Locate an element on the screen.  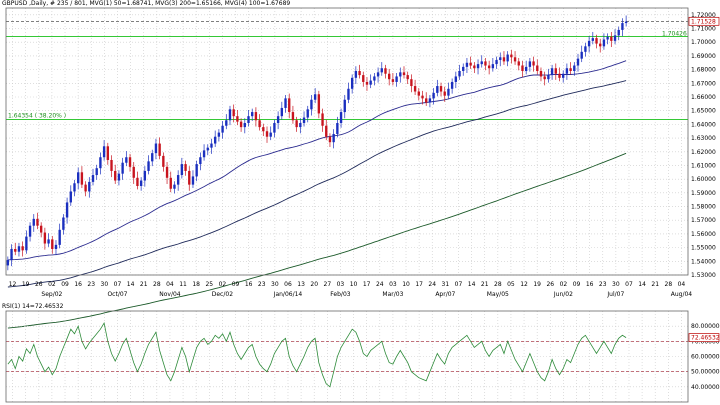
price-y-tick-label: 1.69000 is located at coordinates (703, 56).